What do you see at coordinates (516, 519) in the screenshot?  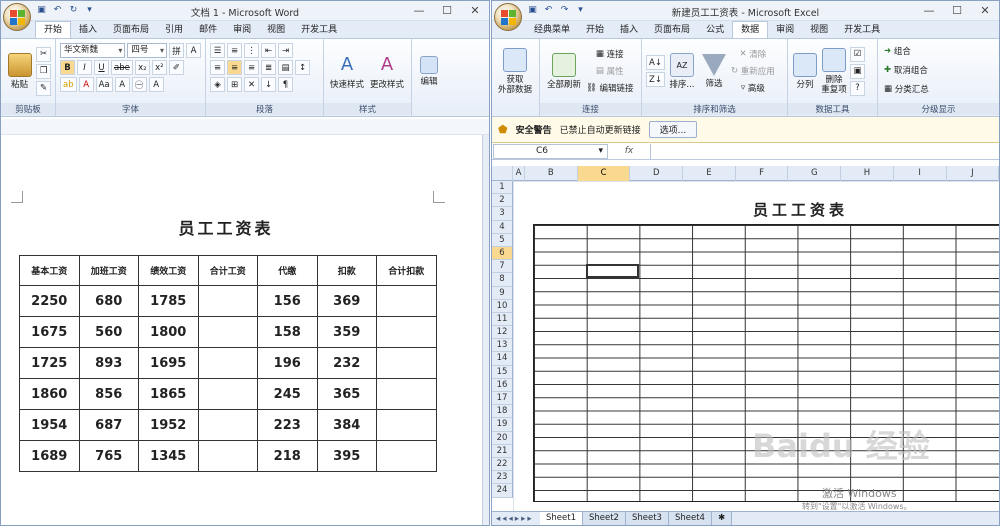 I see `sheet-nav-arrows-icon: ◂◂◂▸▸▸` at bounding box center [516, 519].